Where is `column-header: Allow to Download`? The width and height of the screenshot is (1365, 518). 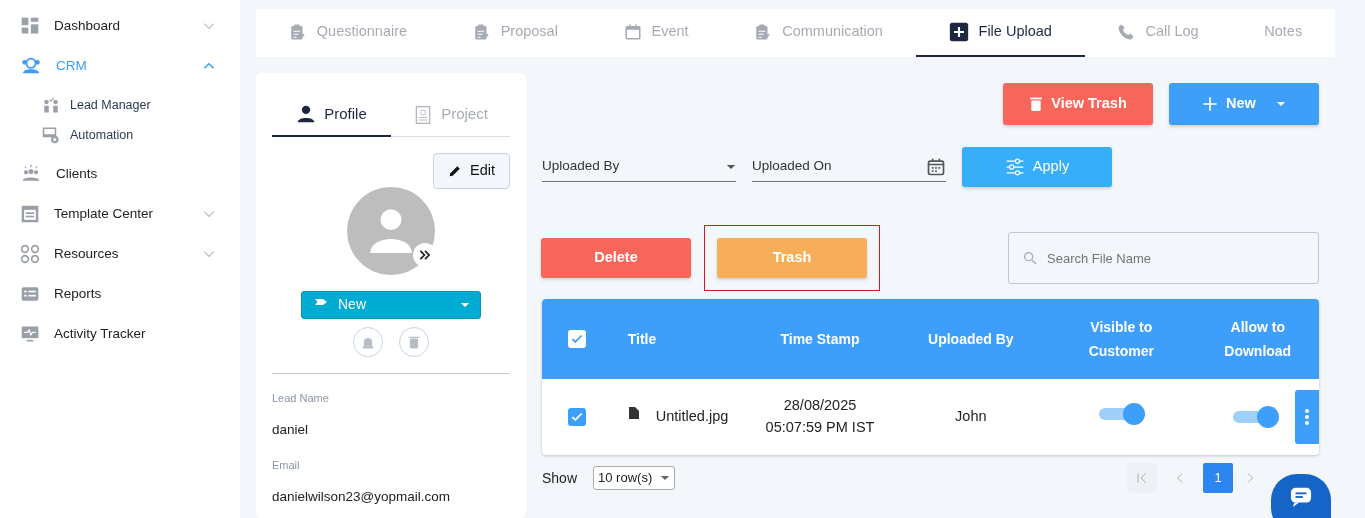
column-header: Allow to Download is located at coordinates (1258, 339).